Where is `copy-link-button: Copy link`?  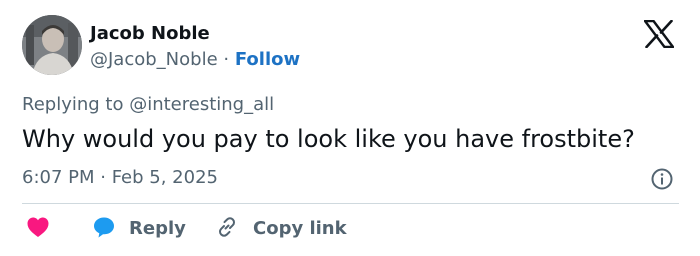 copy-link-button: Copy link is located at coordinates (281, 229).